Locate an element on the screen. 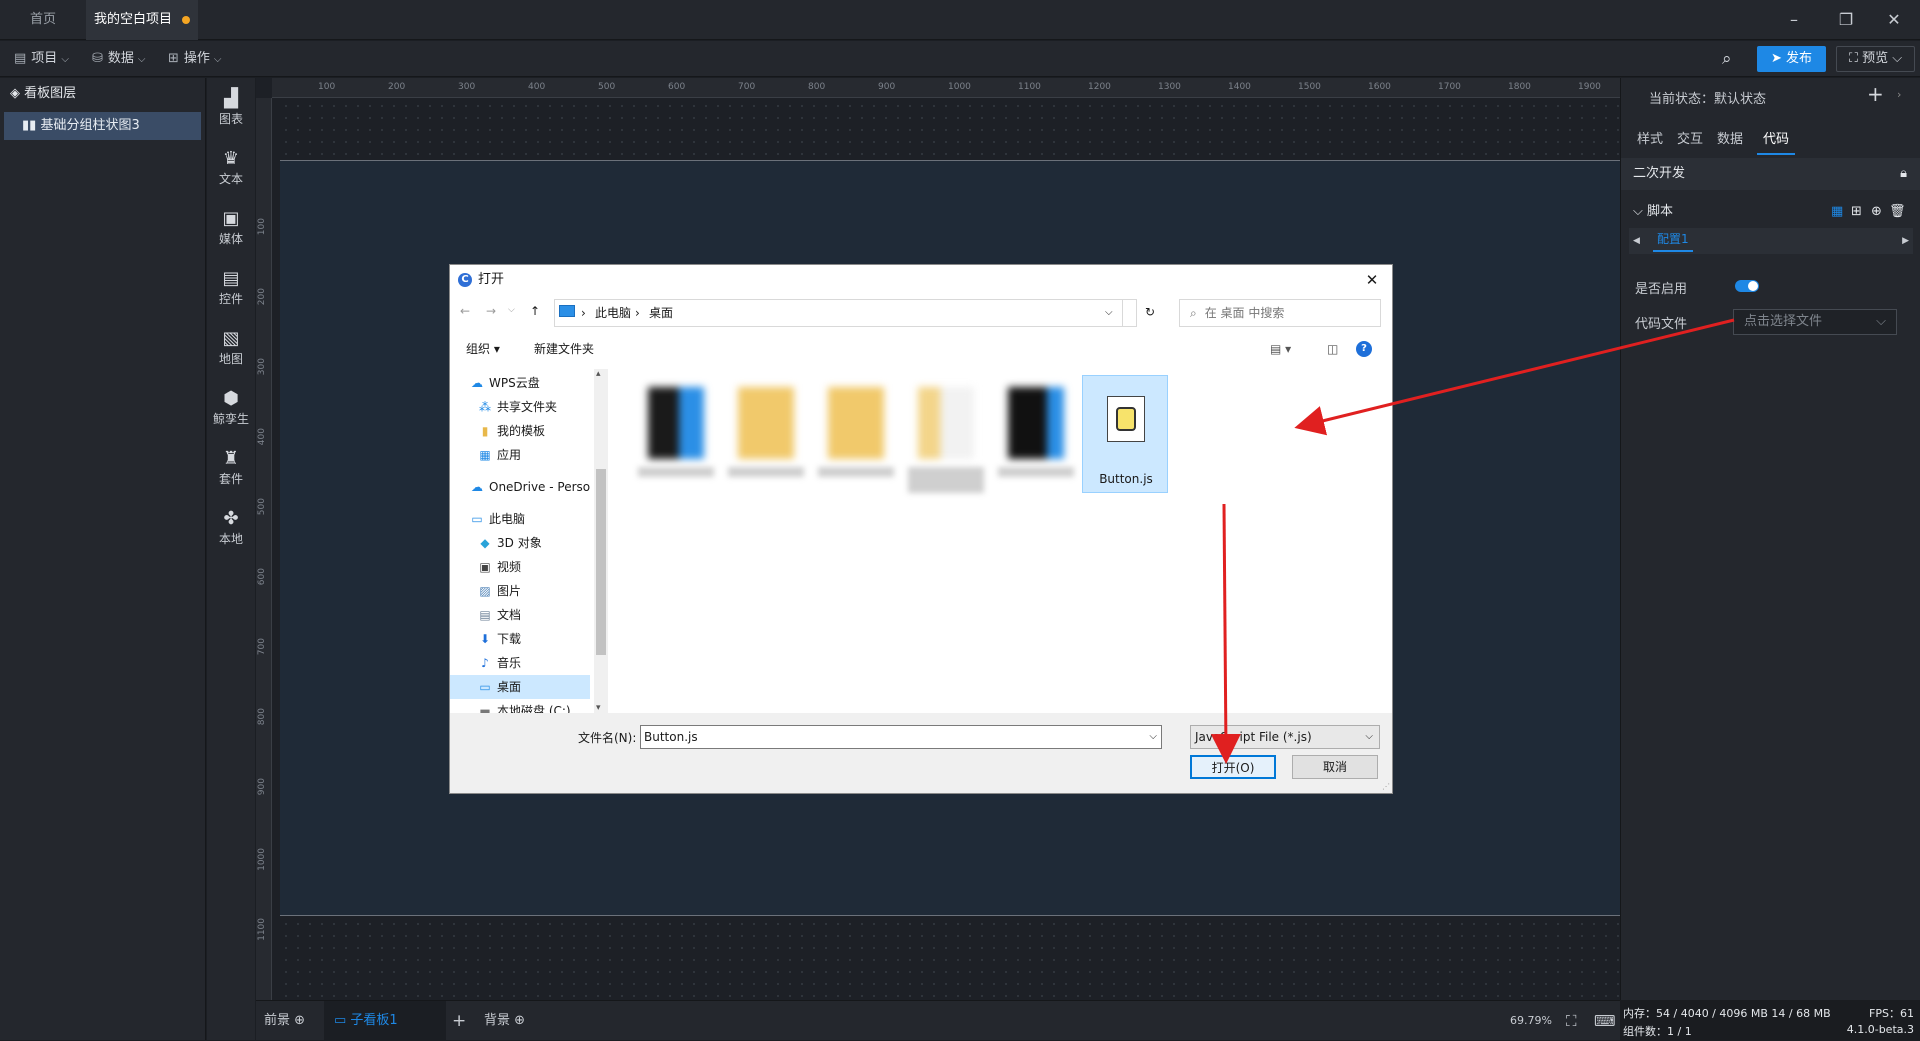 The height and width of the screenshot is (1041, 1920). nav-item: ▤ 文档 is located at coordinates (520, 615).